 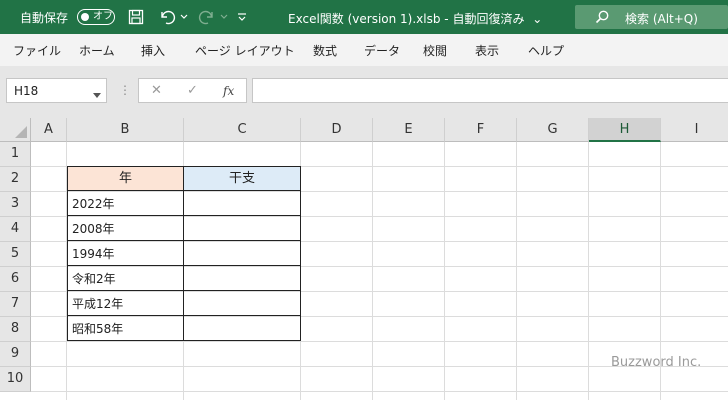 I want to click on cell-value: 令和2年, so click(x=94, y=279).